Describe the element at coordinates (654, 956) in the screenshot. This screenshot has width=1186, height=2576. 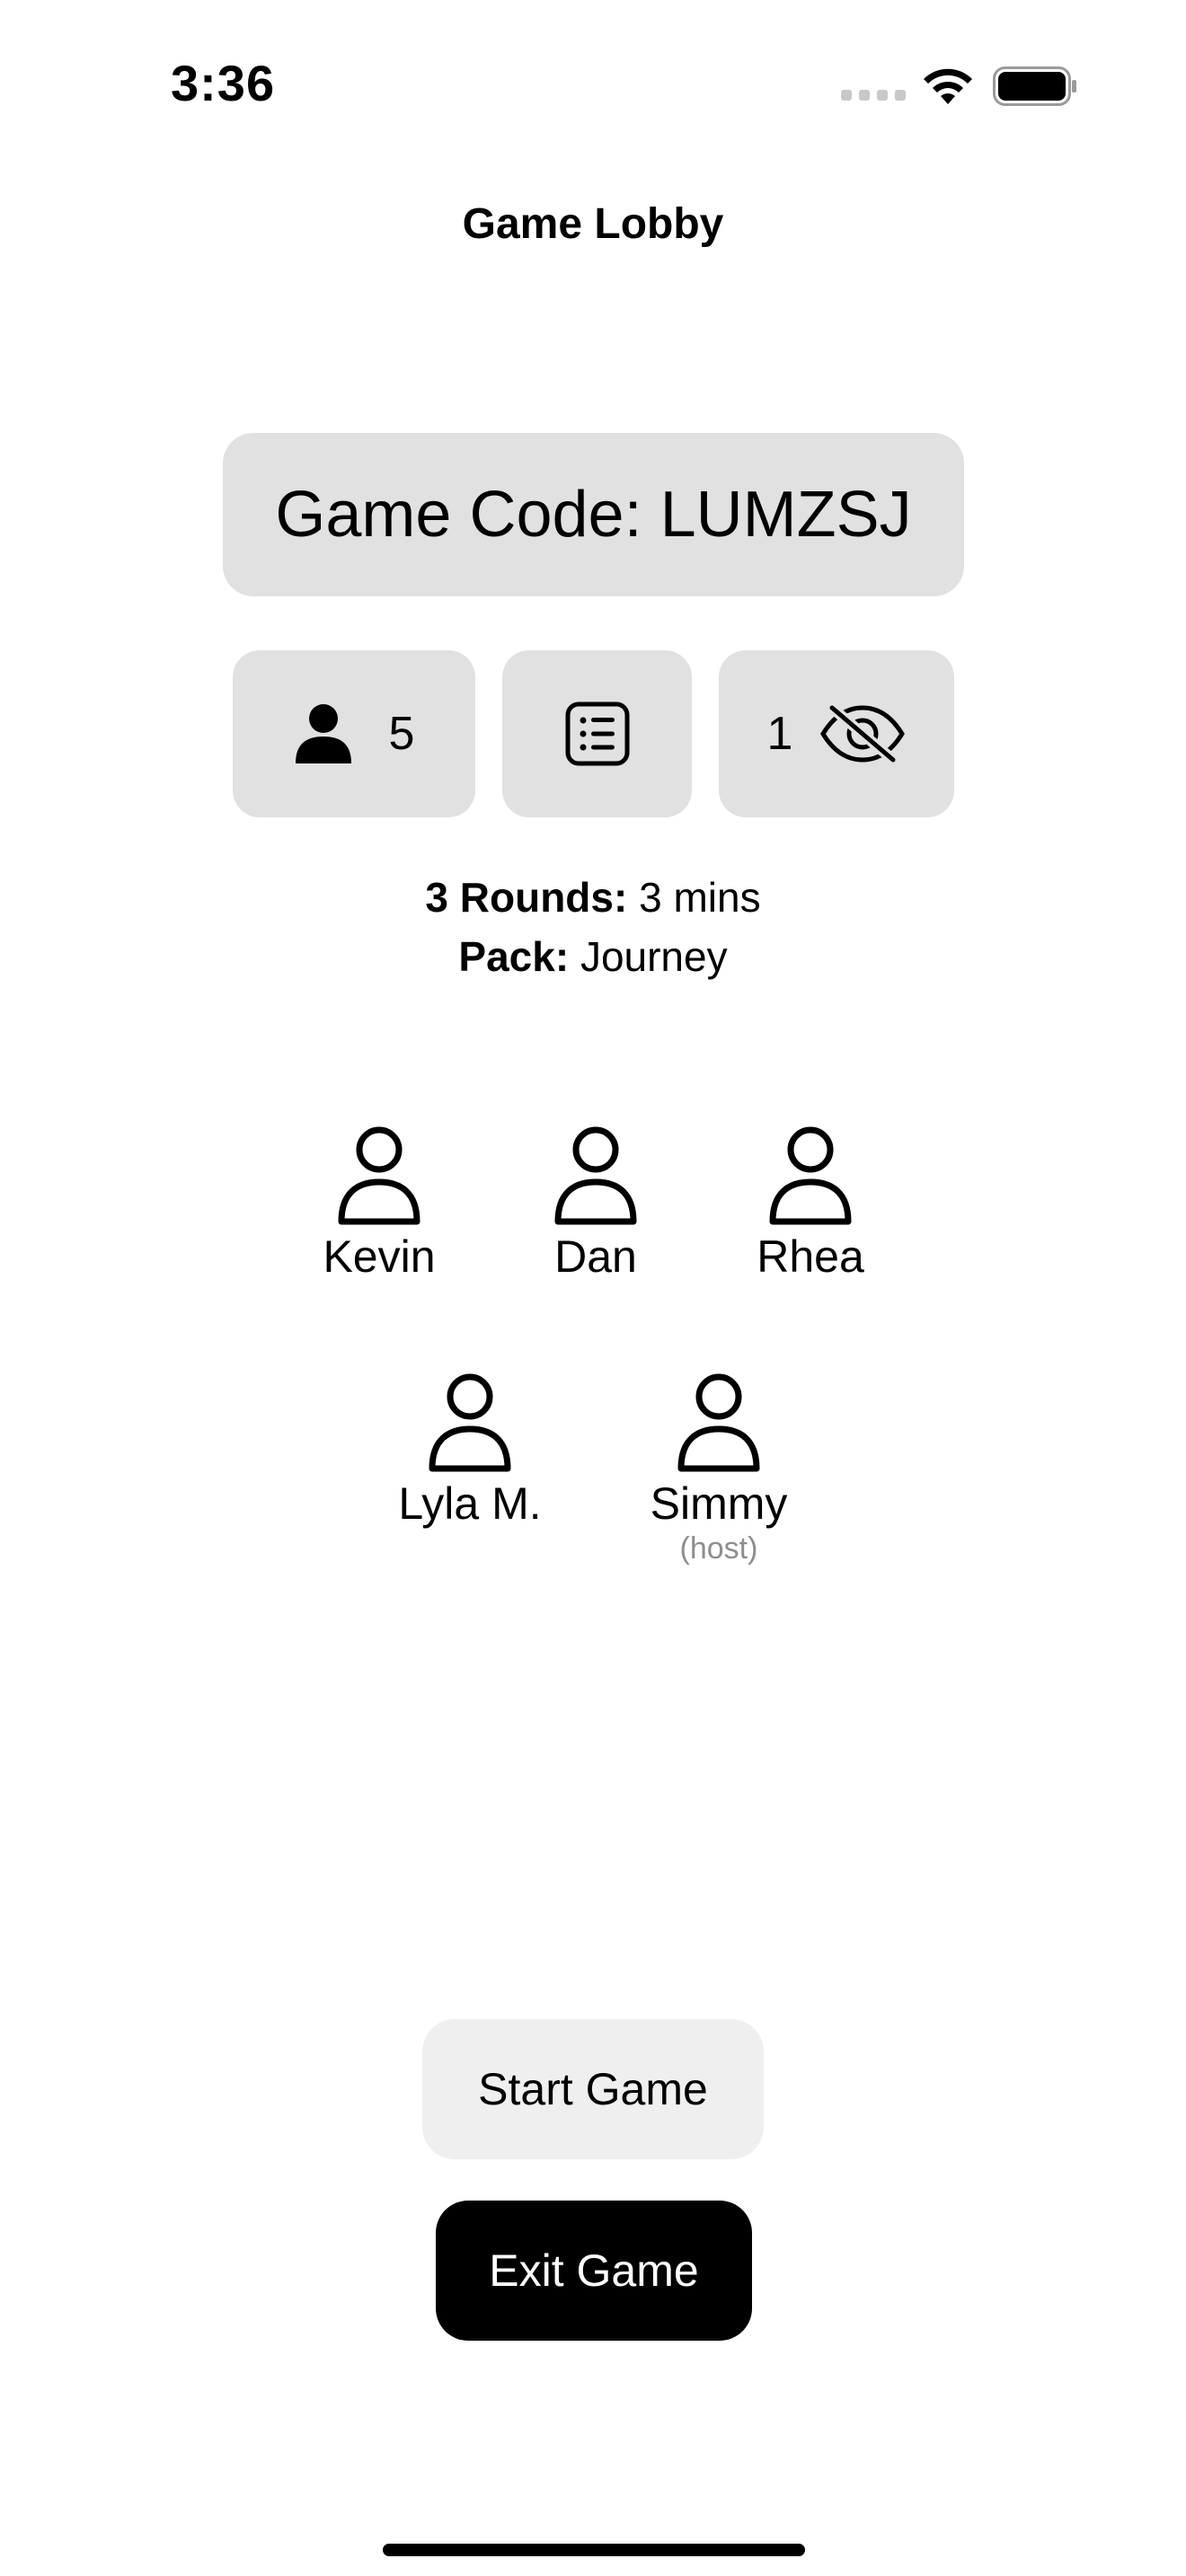
I see `pack-value: Journey` at that location.